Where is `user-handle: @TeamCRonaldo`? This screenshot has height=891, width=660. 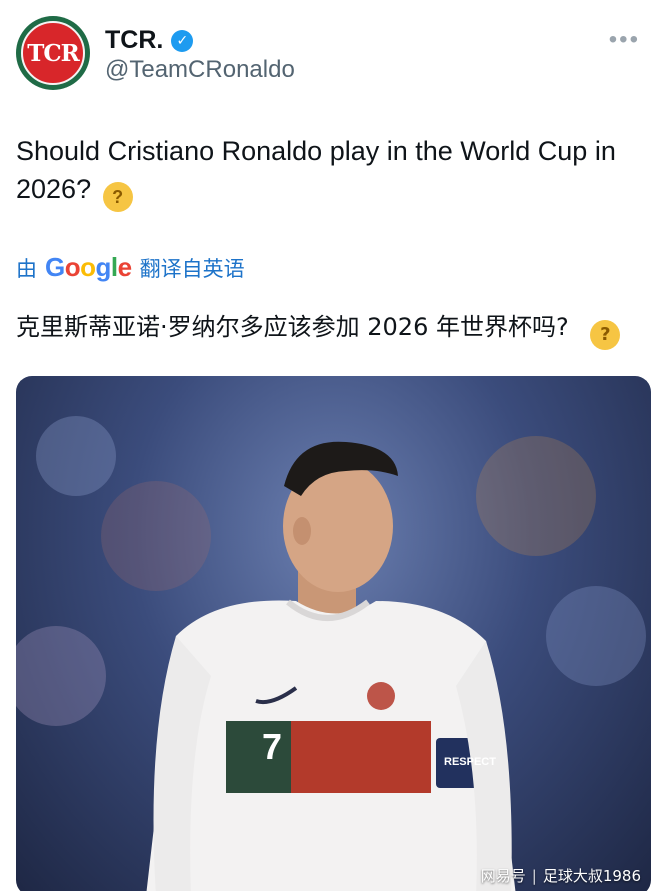
user-handle: @TeamCRonaldo is located at coordinates (200, 70).